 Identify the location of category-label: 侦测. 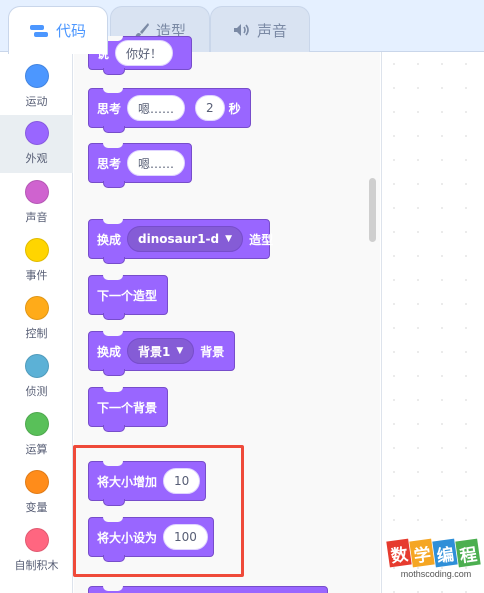
(36, 391).